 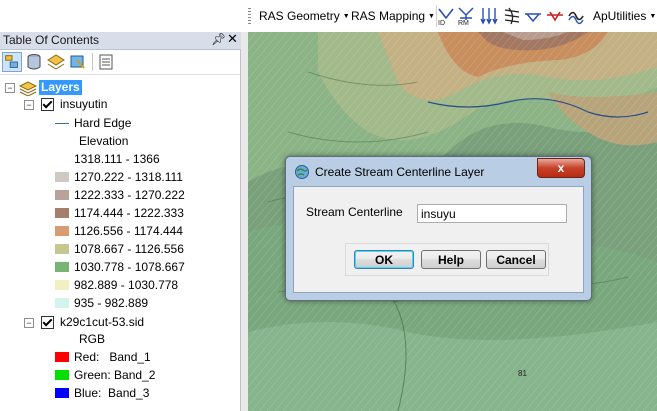 What do you see at coordinates (302, 172) in the screenshot?
I see `arcmap-globe-icon` at bounding box center [302, 172].